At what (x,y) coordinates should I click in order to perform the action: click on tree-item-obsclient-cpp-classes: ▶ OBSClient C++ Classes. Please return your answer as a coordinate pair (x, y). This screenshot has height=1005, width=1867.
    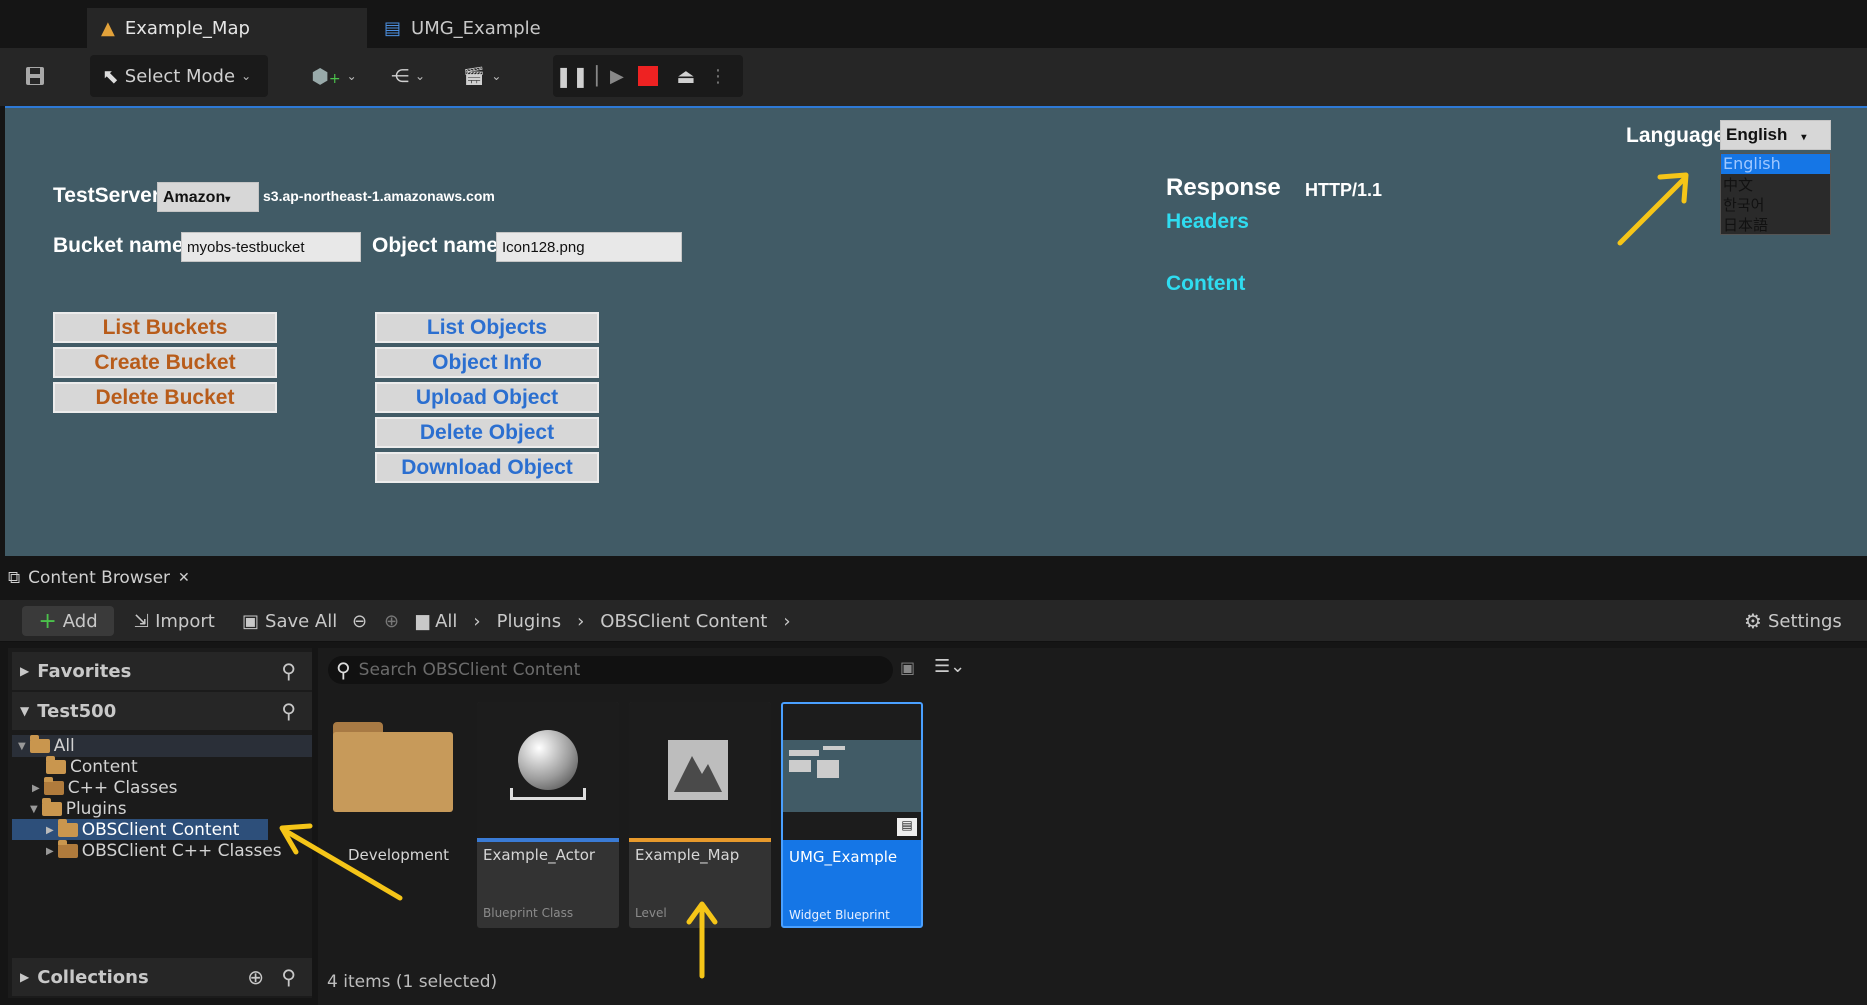
    Looking at the image, I should click on (164, 851).